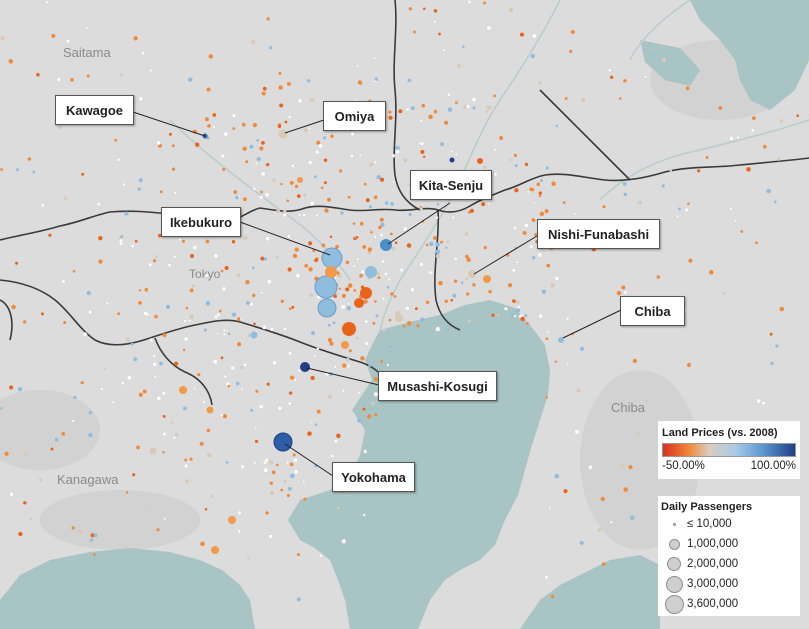  Describe the element at coordinates (331, 272) in the screenshot. I see `station-marker-takadanobaba` at that location.